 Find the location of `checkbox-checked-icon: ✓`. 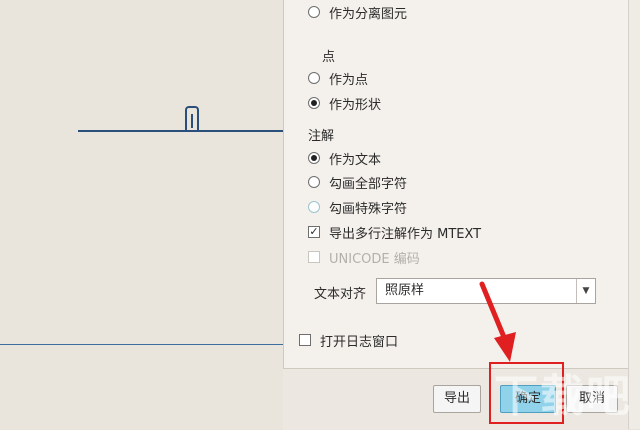

checkbox-checked-icon: ✓ is located at coordinates (314, 232).